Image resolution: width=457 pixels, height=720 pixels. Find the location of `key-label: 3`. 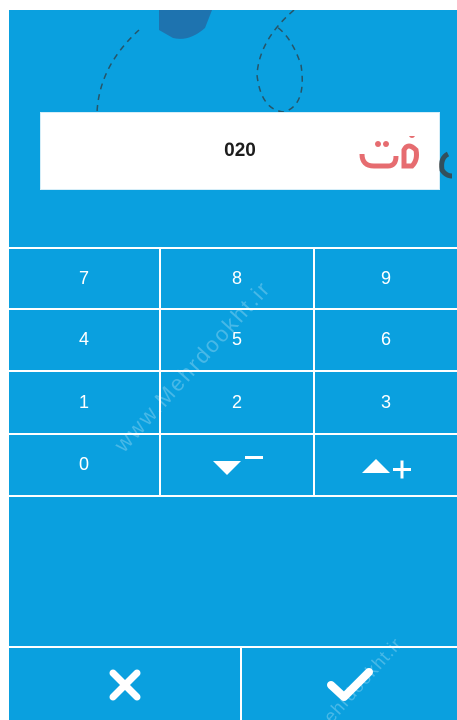

key-label: 3 is located at coordinates (385, 401).